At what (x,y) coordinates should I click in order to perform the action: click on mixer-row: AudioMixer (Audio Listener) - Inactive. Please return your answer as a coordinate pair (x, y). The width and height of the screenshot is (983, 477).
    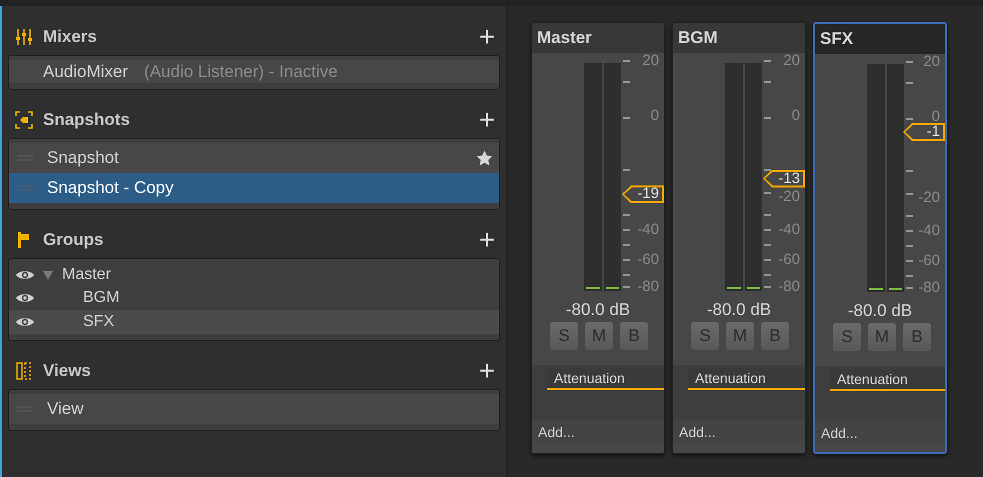
    Looking at the image, I should click on (254, 71).